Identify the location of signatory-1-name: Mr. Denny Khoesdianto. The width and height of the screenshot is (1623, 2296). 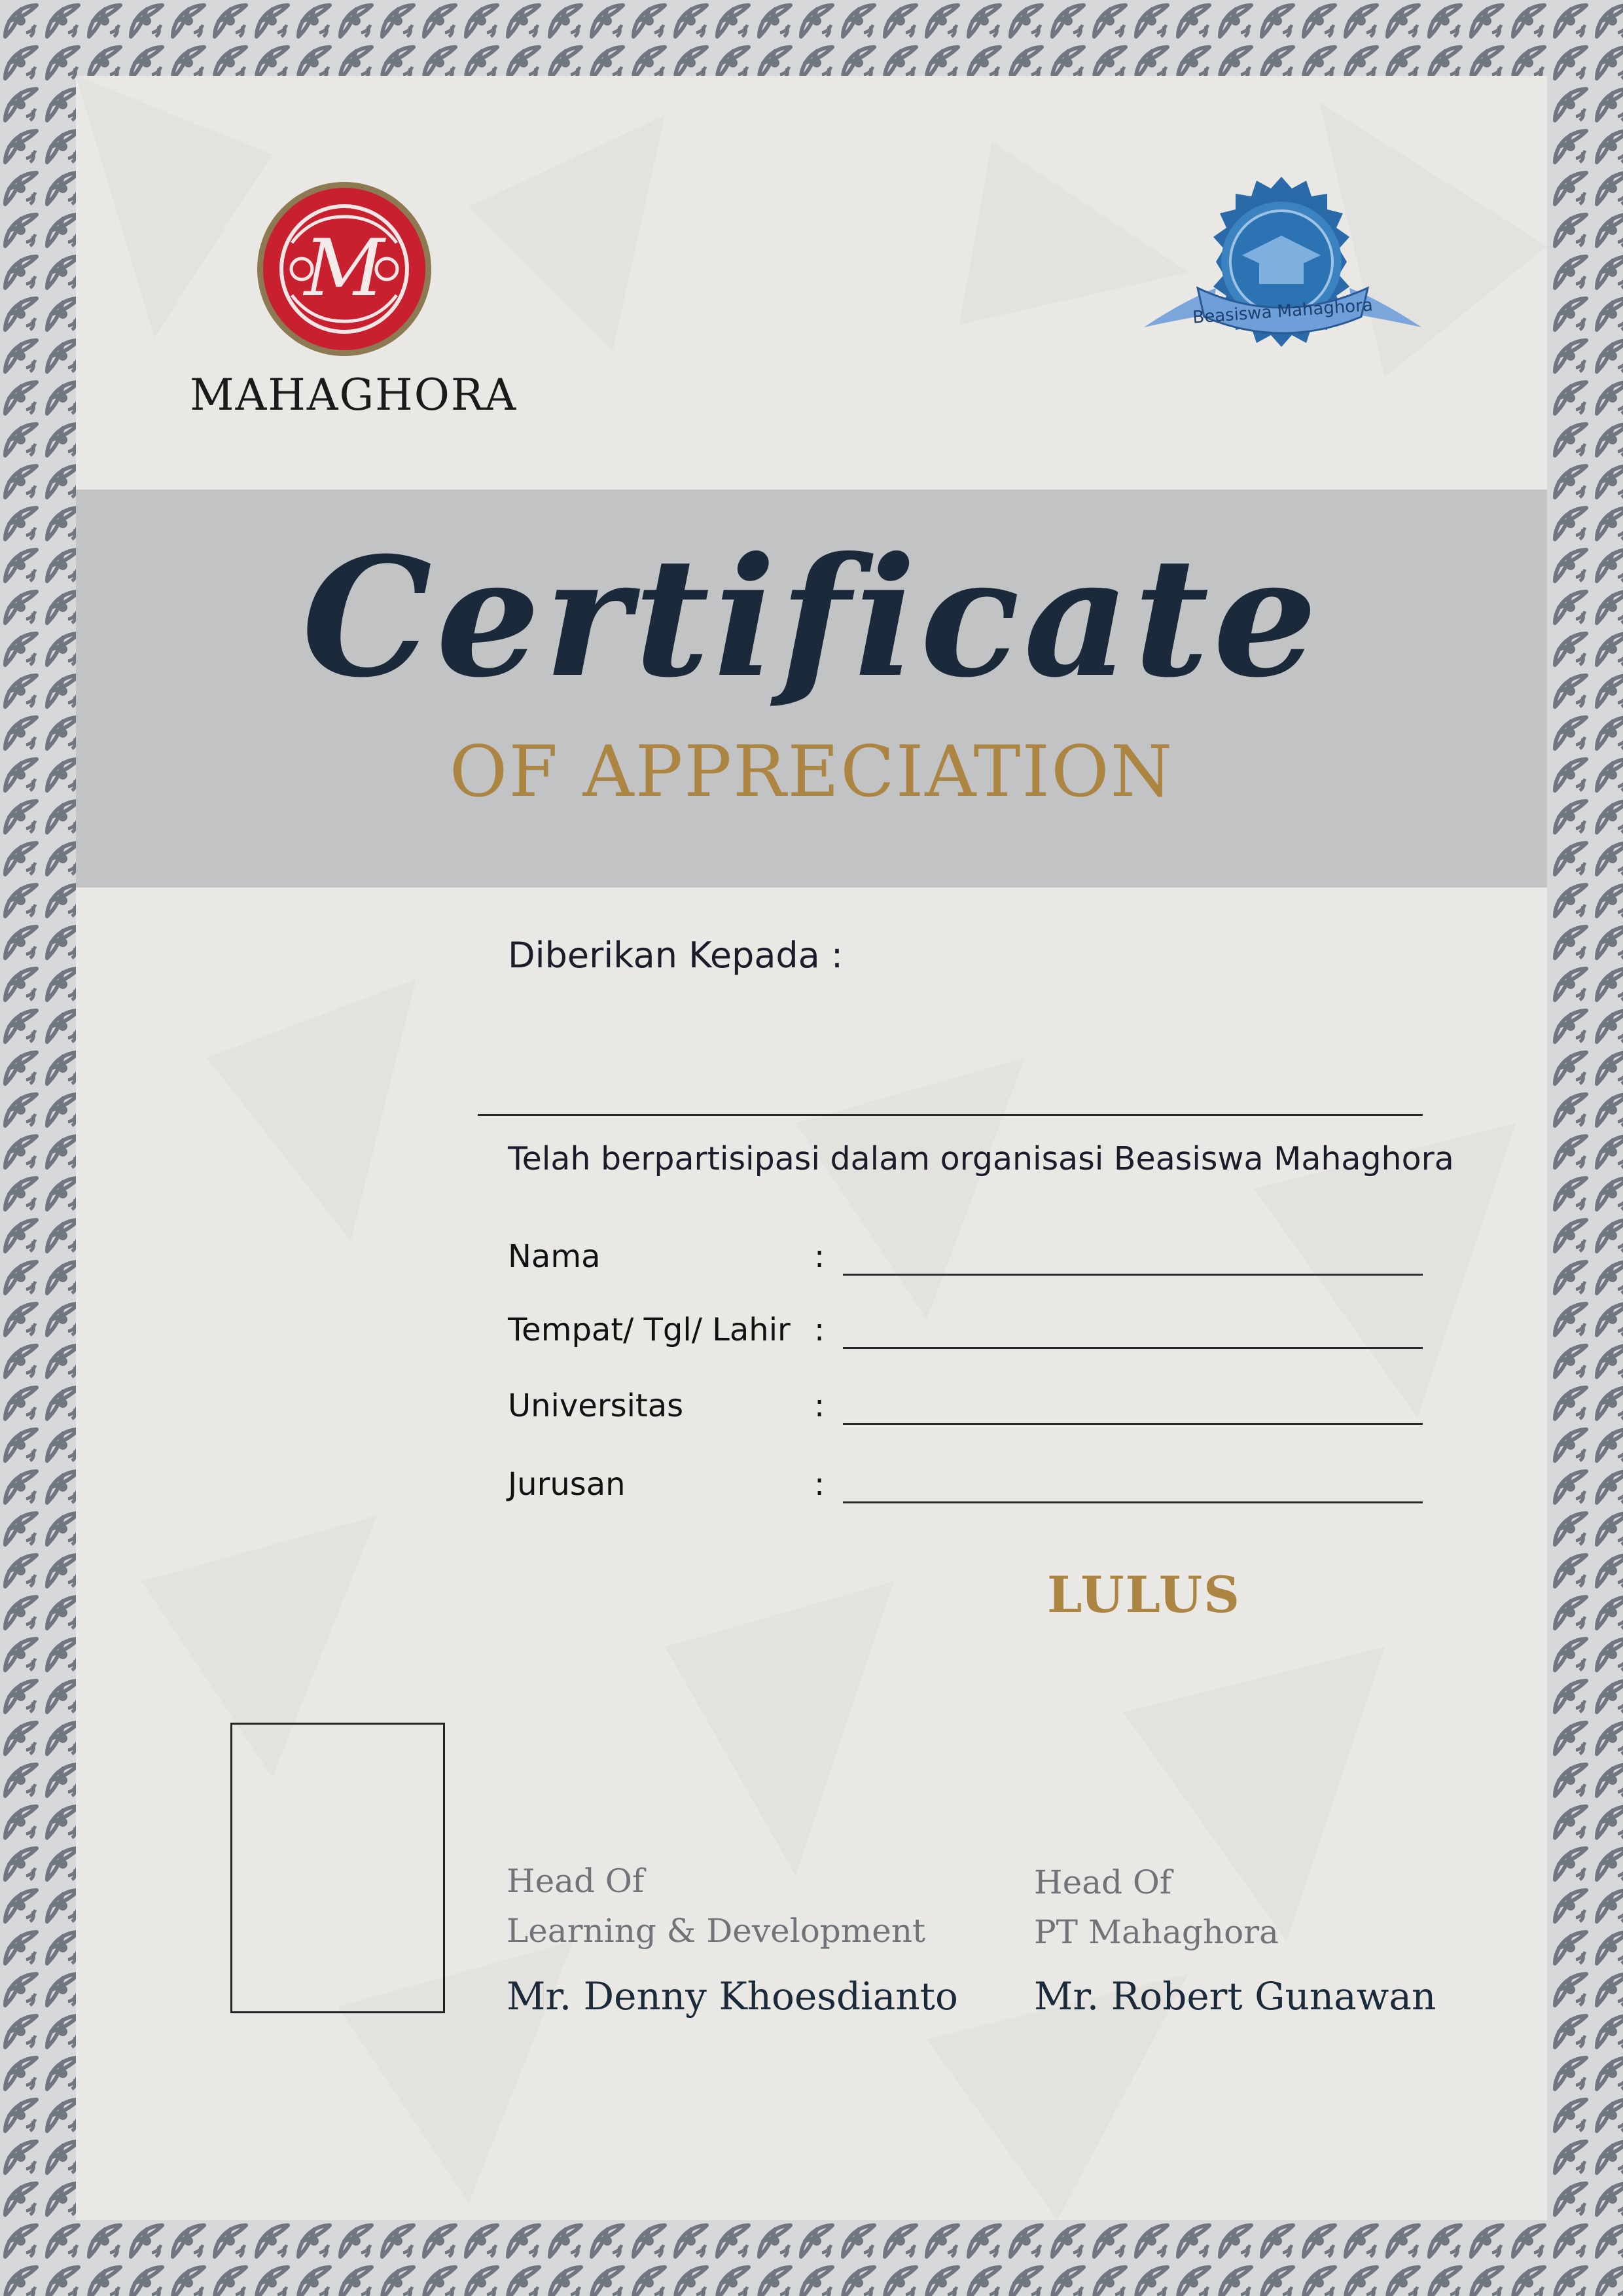
(732, 1996).